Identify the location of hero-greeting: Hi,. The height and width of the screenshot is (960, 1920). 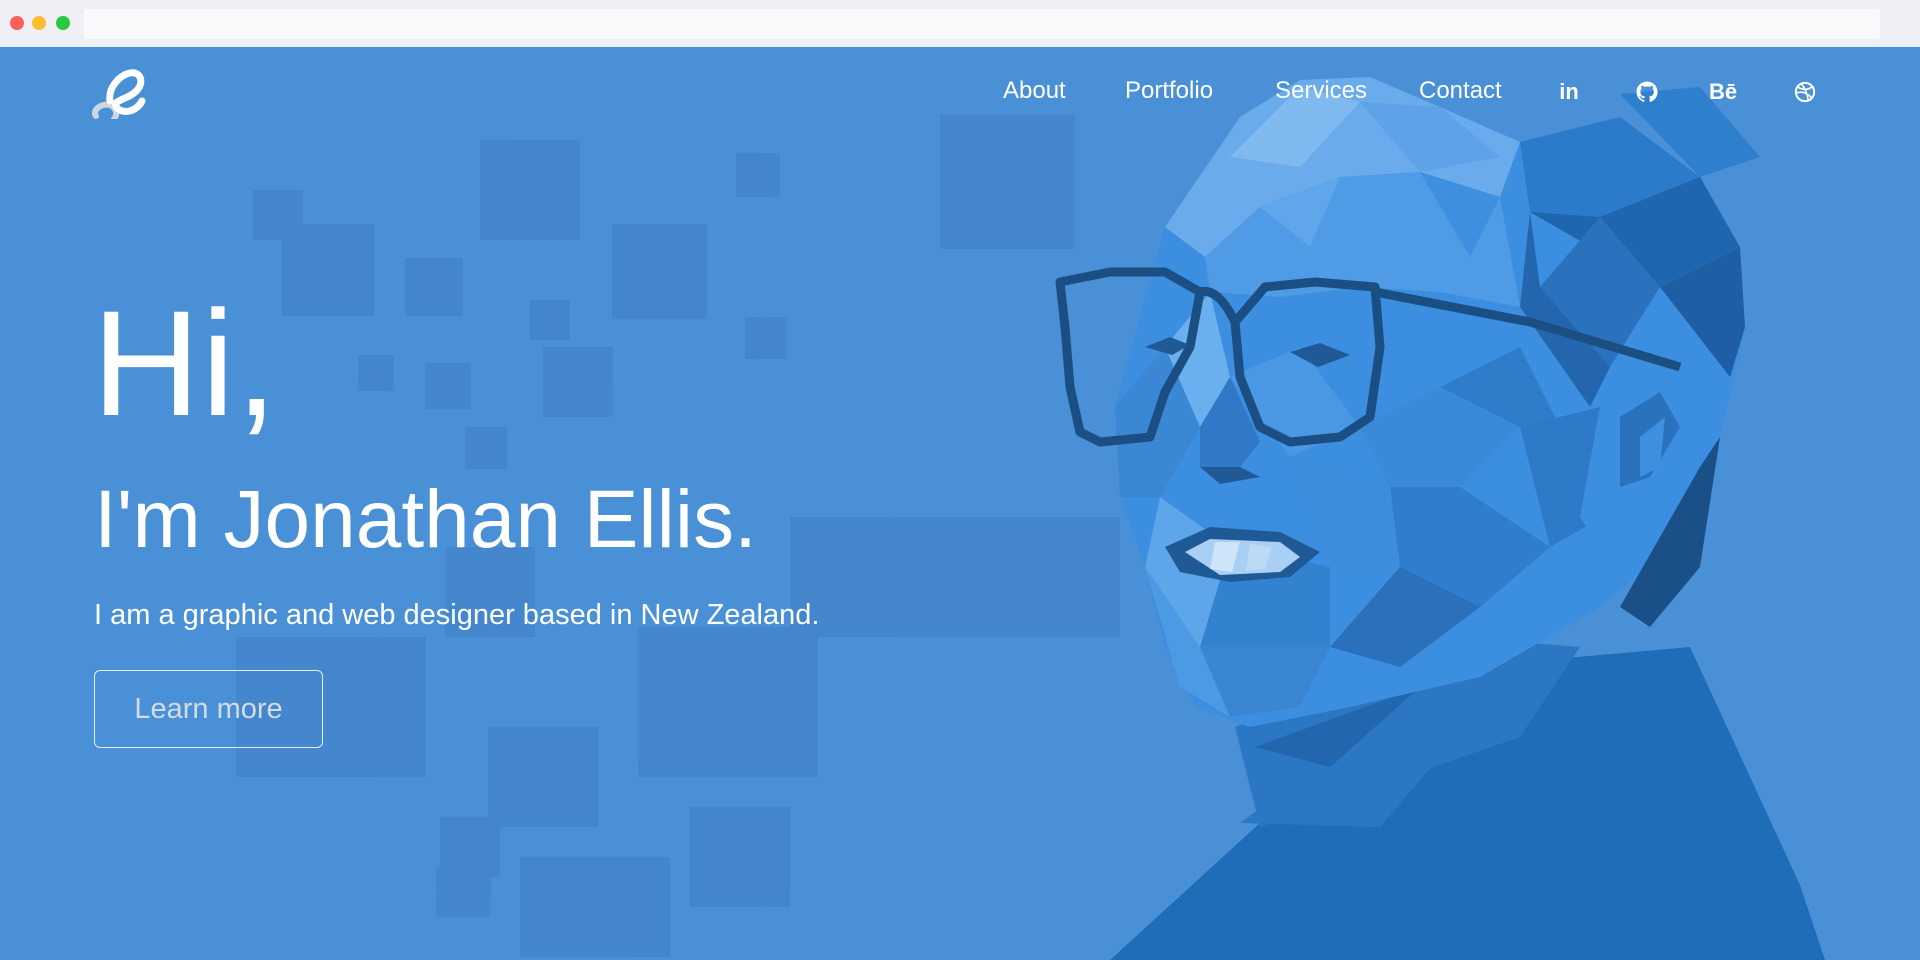
(185, 363).